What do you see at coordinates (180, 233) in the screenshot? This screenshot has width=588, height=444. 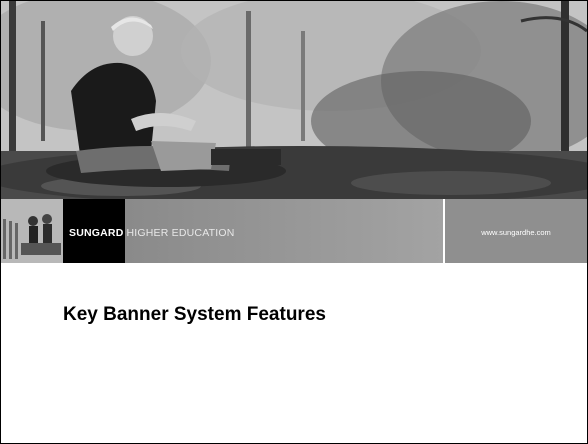 I see `brand-division: HIGHER EDUCATION` at bounding box center [180, 233].